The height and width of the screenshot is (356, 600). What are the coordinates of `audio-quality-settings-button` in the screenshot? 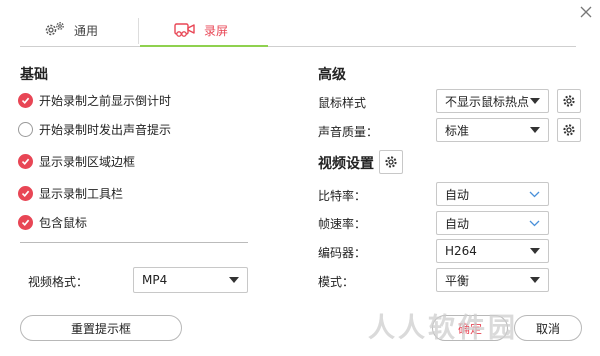 It's located at (569, 130).